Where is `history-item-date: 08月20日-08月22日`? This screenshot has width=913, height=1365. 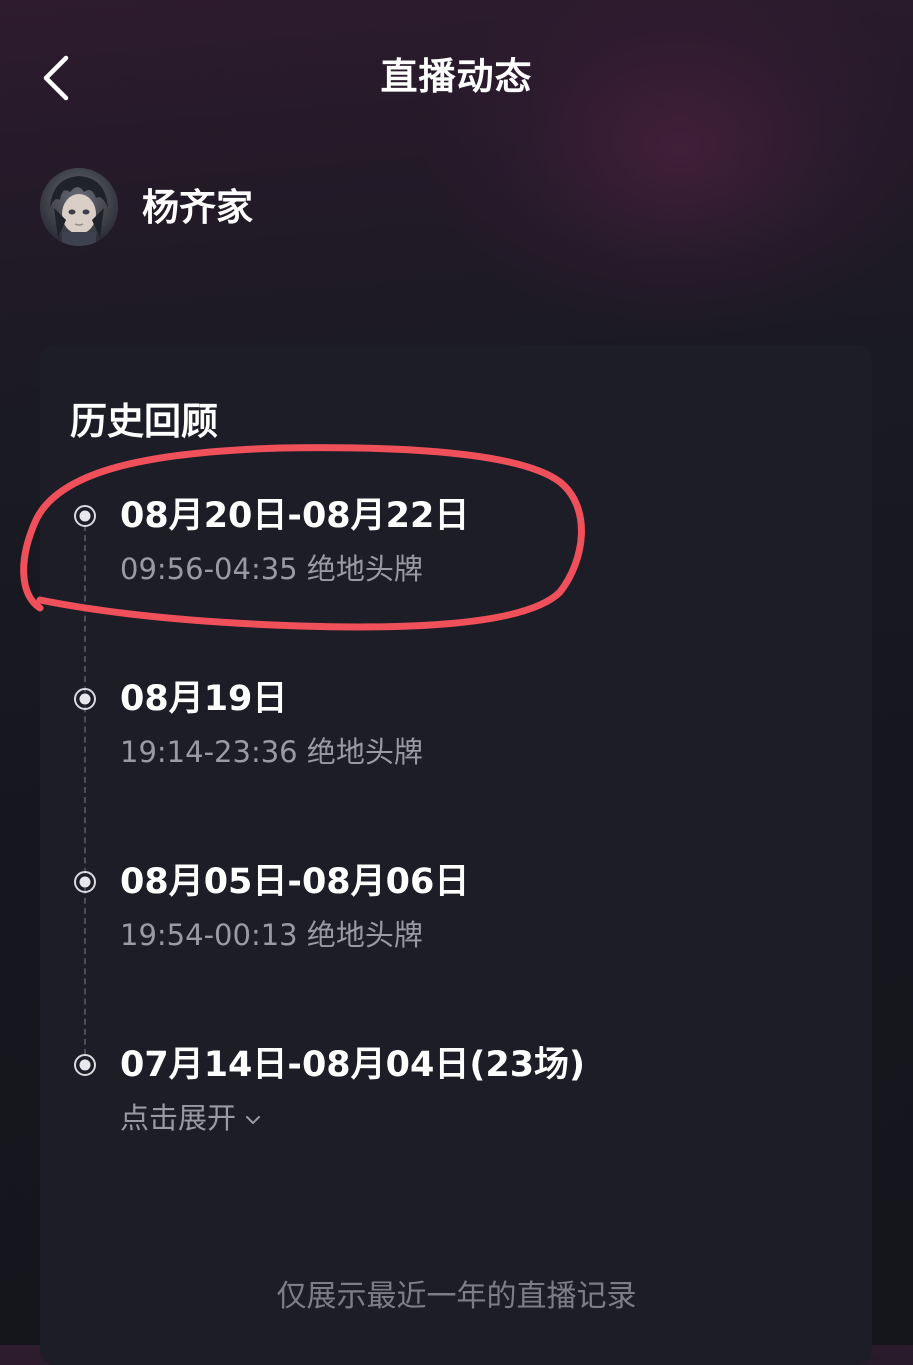
history-item-date: 08月20日-08月22日 is located at coordinates (295, 516).